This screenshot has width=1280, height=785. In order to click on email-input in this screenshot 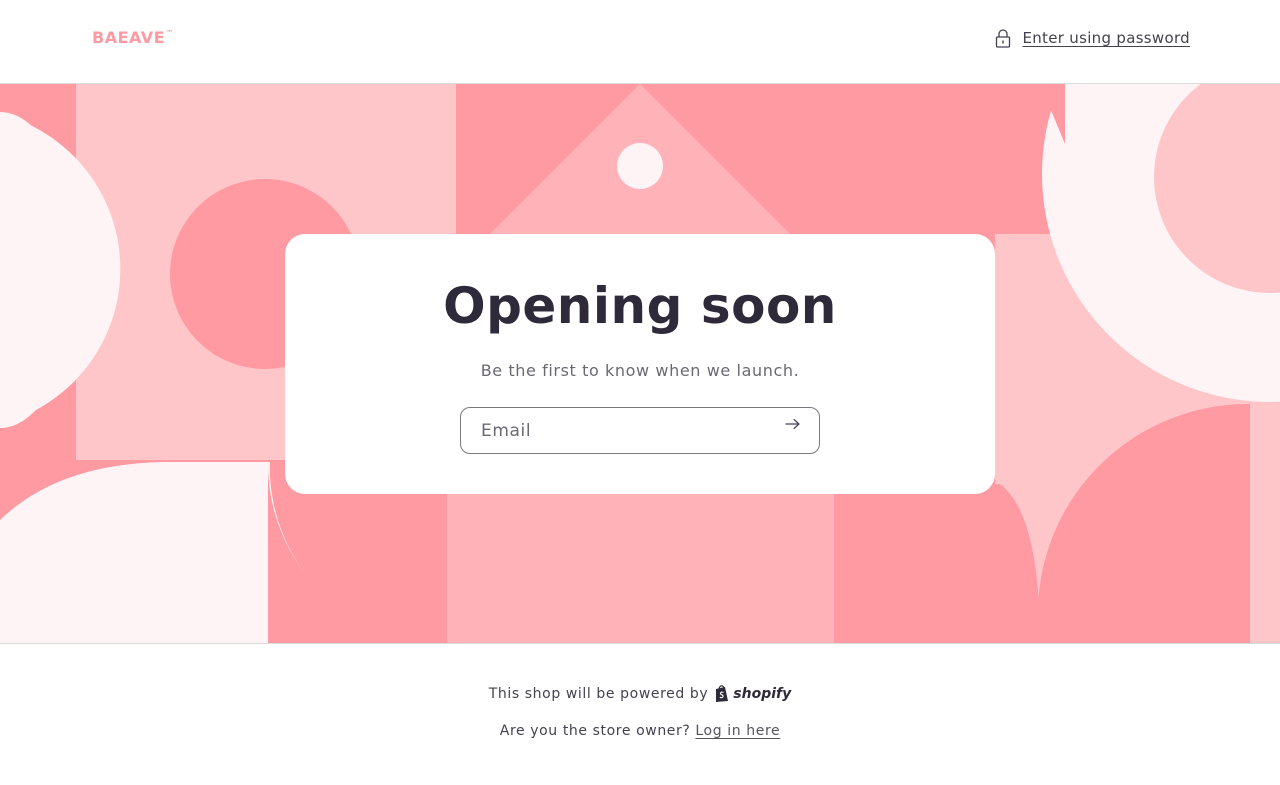, I will do `click(631, 430)`.